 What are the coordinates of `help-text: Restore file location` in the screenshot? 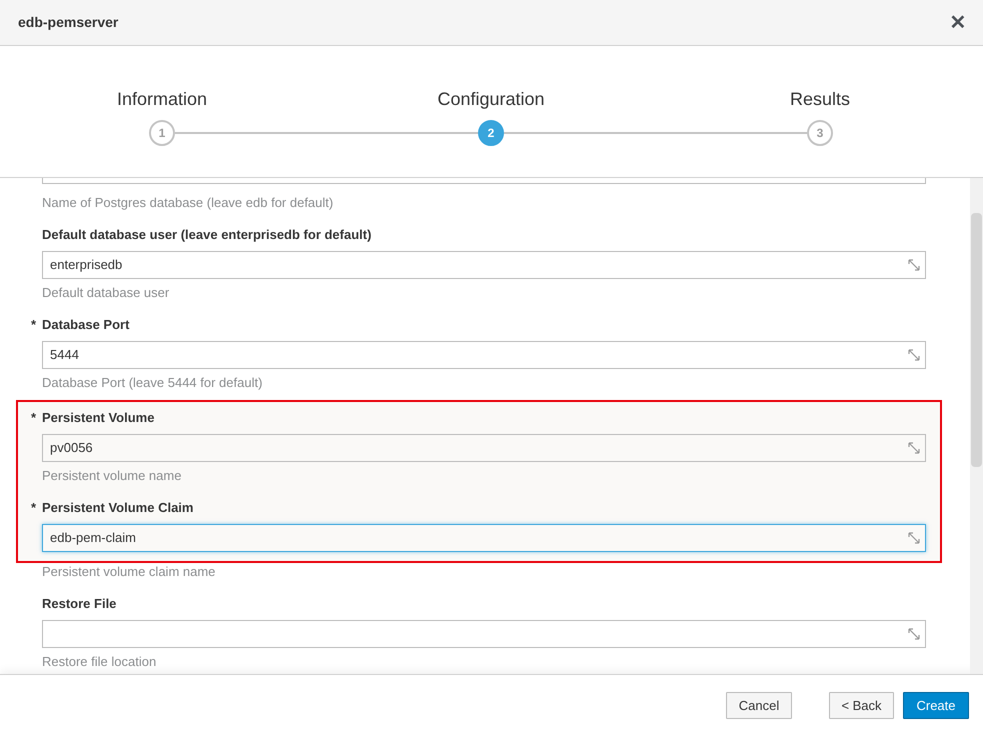 It's located at (100, 662).